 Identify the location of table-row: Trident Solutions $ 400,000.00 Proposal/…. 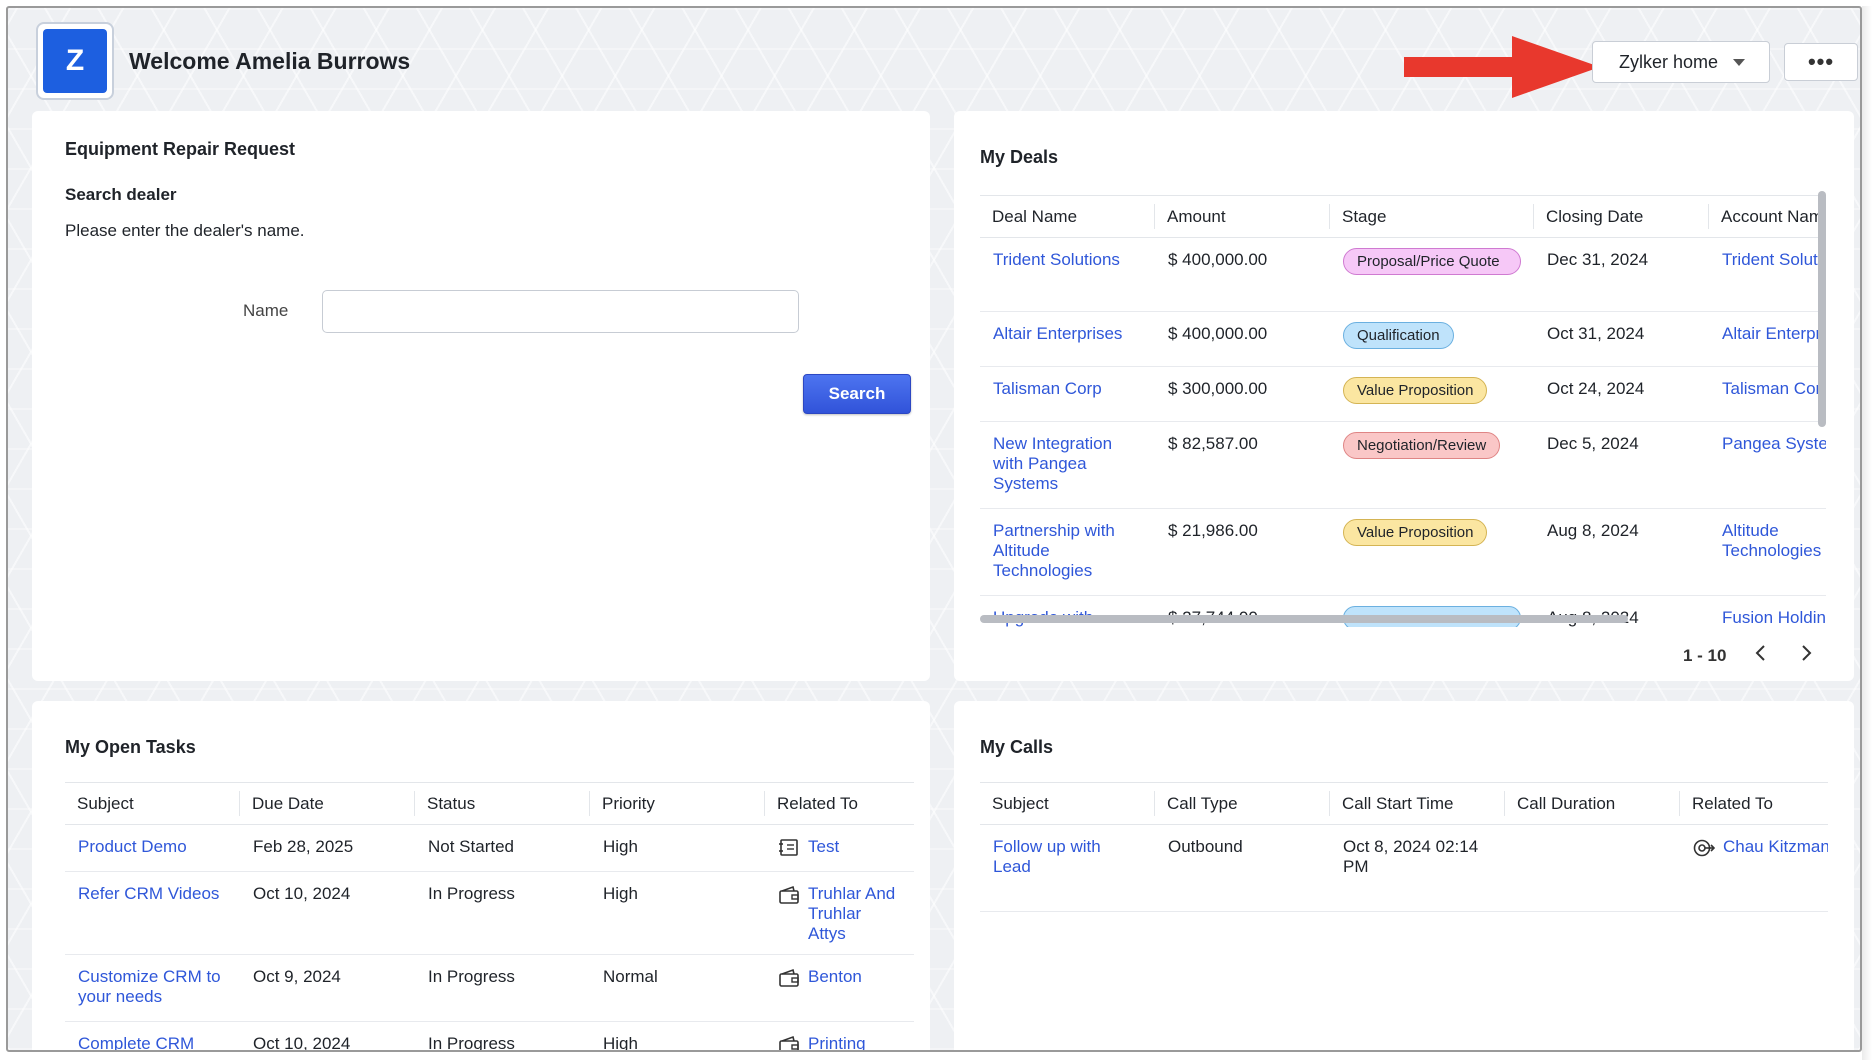
(1403, 274).